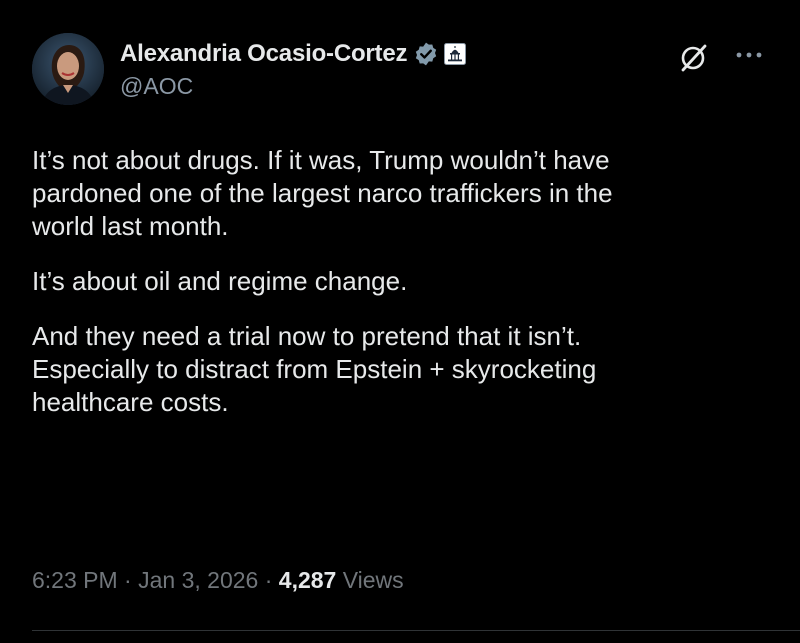 The height and width of the screenshot is (643, 800). What do you see at coordinates (198, 580) in the screenshot?
I see `post-date: Jan 3, 2026` at bounding box center [198, 580].